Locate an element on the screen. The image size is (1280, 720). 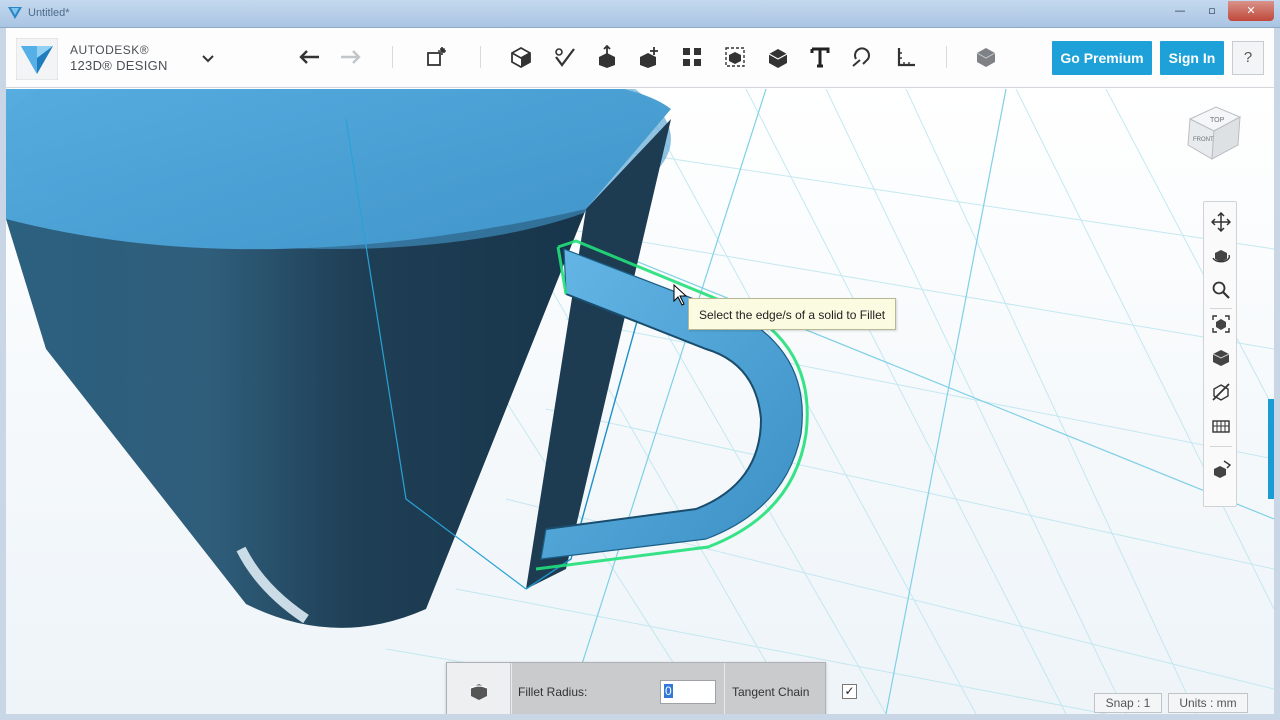
minimize-button: — is located at coordinates (1180, 11).